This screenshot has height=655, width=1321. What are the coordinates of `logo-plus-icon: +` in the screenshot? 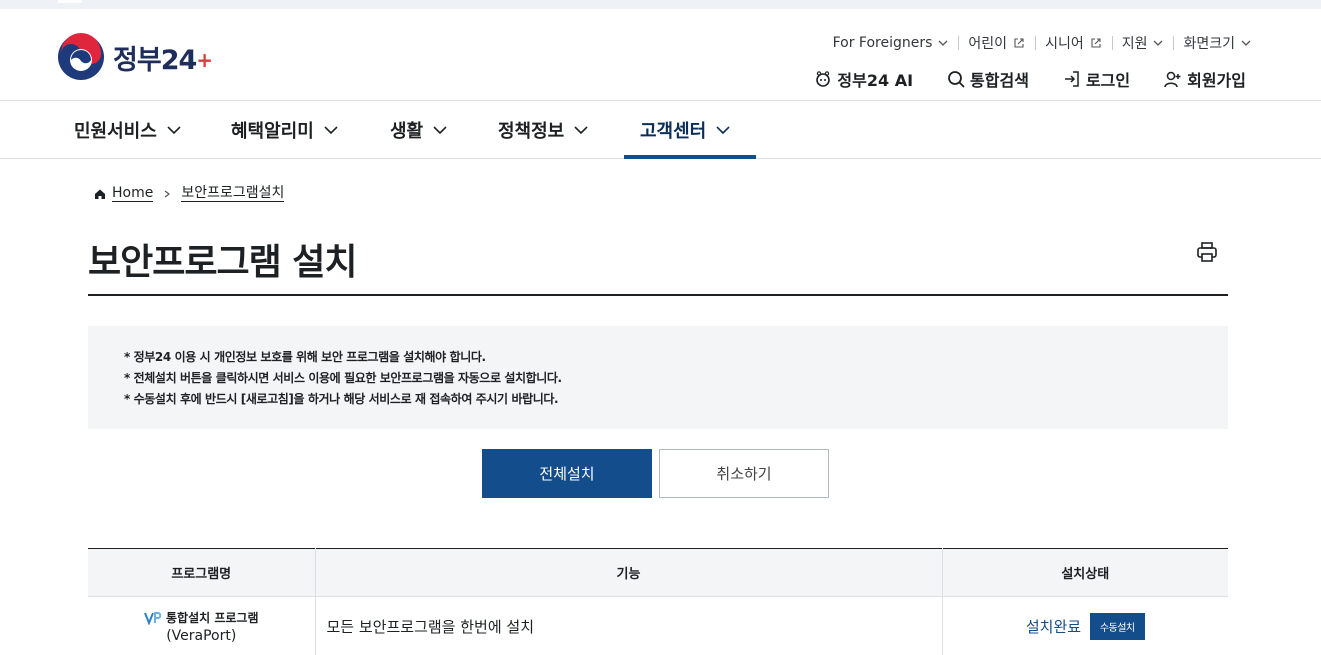 It's located at (204, 59).